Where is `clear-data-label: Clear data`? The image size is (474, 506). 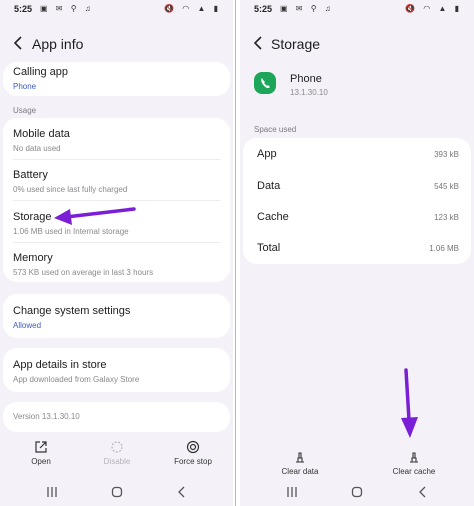 clear-data-label: Clear data is located at coordinates (300, 471).